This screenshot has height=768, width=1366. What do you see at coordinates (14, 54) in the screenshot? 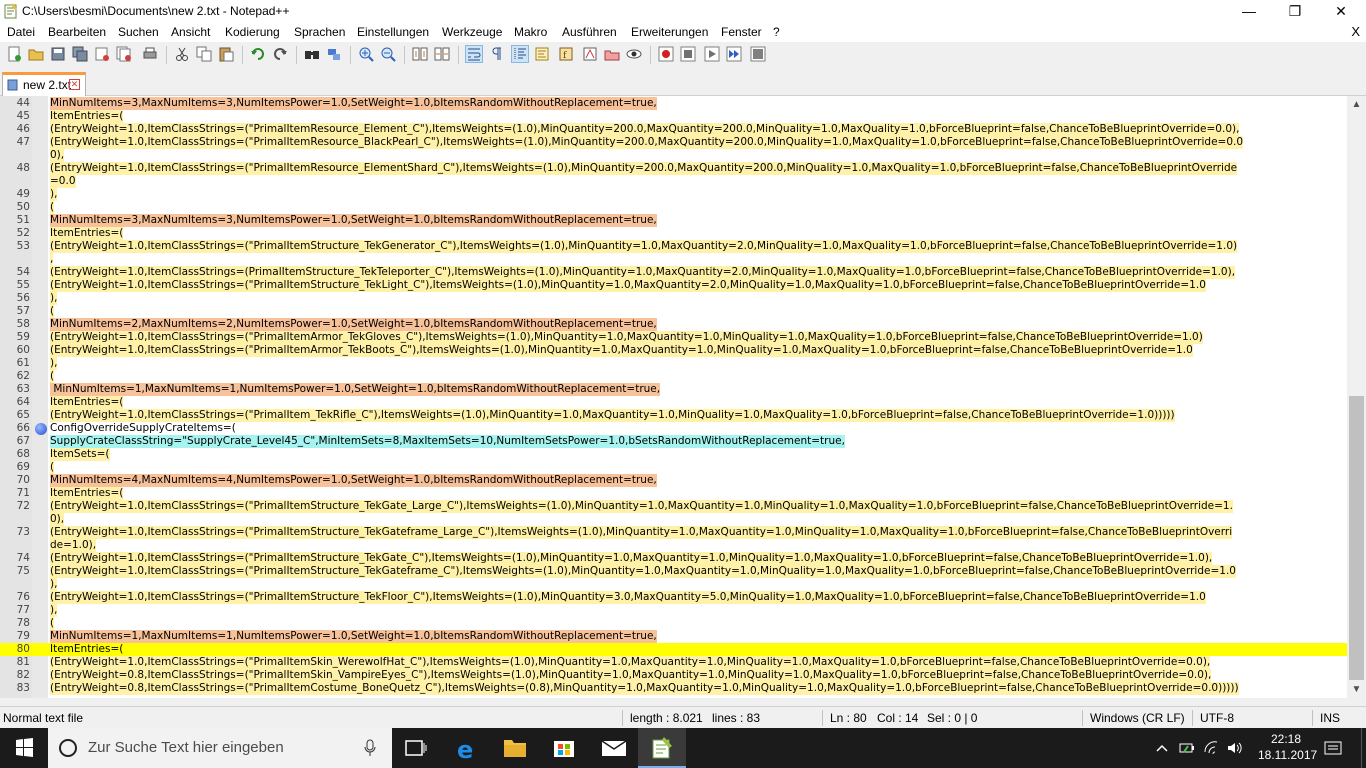
I see `new-file-icon` at bounding box center [14, 54].